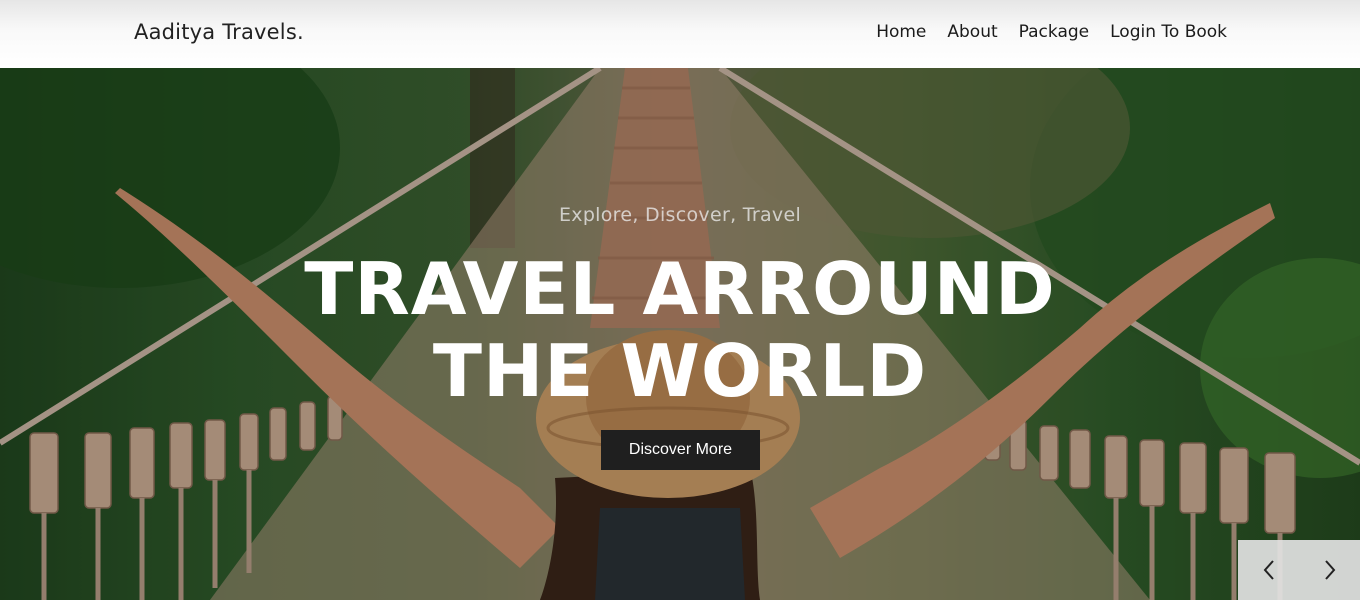 The height and width of the screenshot is (600, 1360). Describe the element at coordinates (680, 215) in the screenshot. I see `hero-tagline: Explore, Discover, Travel` at that location.